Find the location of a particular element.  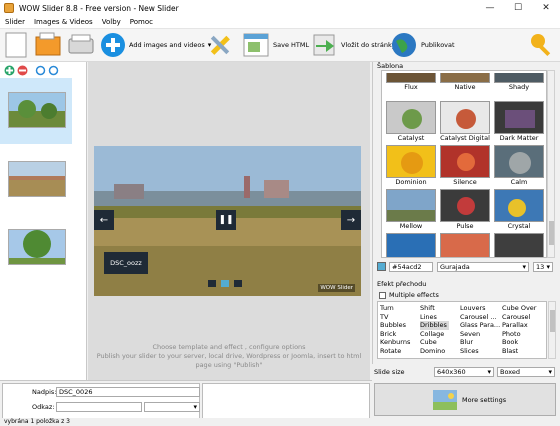

menu-volby: Volby is located at coordinates (111, 22).